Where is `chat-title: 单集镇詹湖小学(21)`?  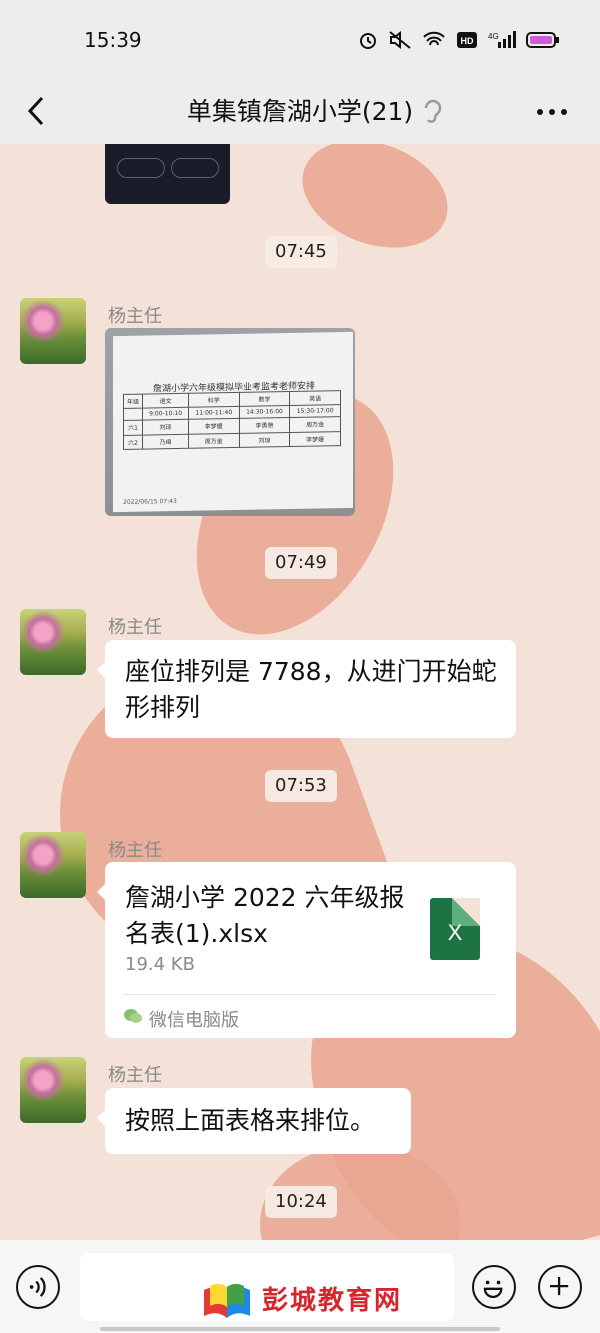 chat-title: 单集镇詹湖小学(21) is located at coordinates (300, 110).